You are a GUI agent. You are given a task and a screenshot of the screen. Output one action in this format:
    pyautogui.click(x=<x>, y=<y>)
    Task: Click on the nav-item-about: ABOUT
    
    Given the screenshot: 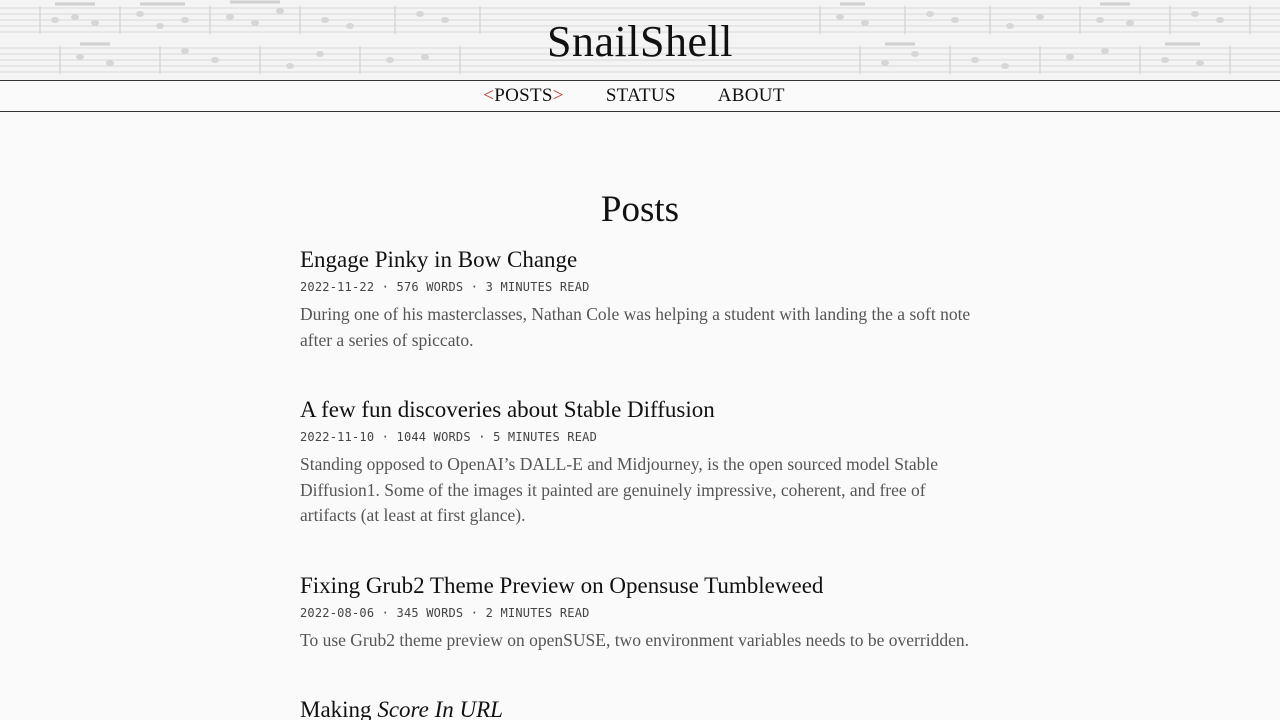 What is the action you would take?
    pyautogui.click(x=751, y=96)
    